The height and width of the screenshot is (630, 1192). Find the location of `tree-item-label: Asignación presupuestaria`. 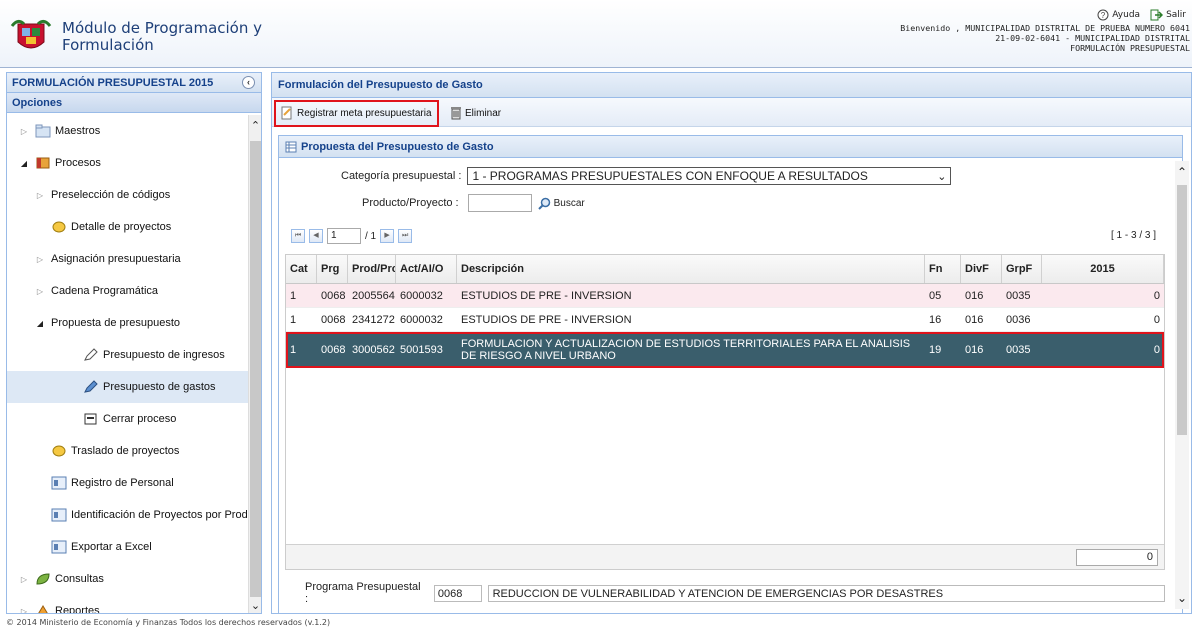

tree-item-label: Asignación presupuestaria is located at coordinates (116, 259).